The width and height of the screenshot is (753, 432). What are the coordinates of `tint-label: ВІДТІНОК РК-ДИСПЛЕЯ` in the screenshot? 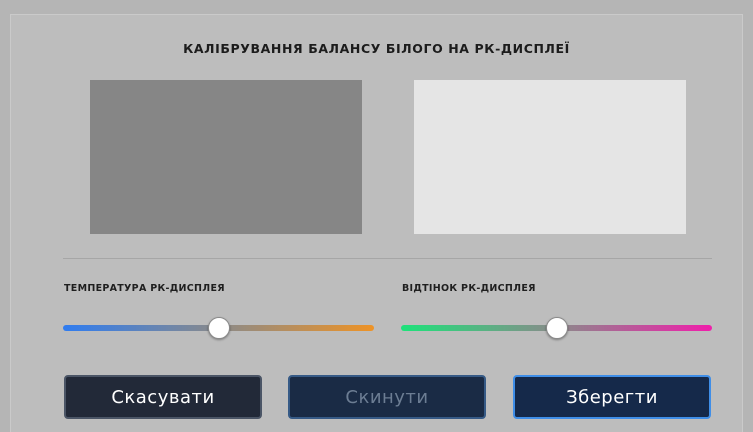 It's located at (469, 288).